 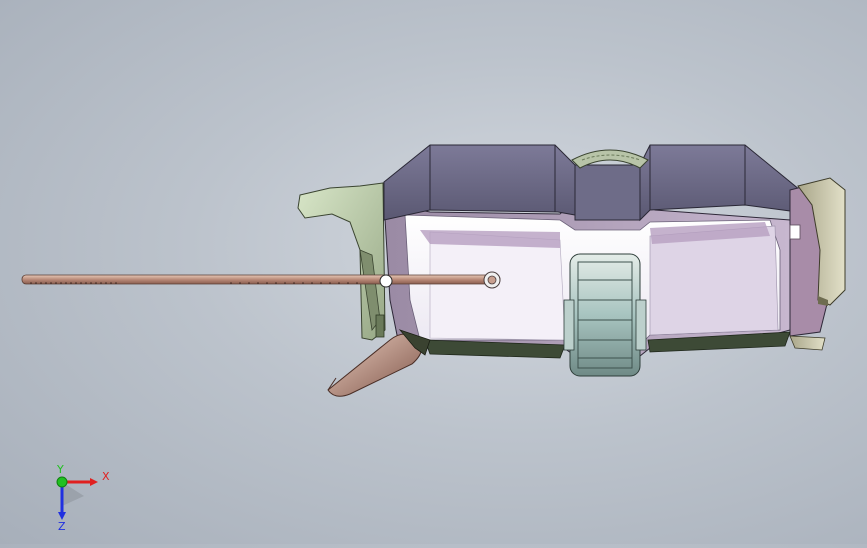 I want to click on roller-wheel, so click(x=605, y=315).